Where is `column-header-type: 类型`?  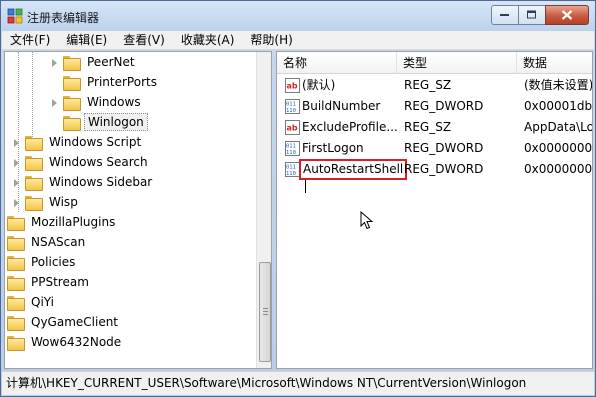 column-header-type: 类型 is located at coordinates (457, 63).